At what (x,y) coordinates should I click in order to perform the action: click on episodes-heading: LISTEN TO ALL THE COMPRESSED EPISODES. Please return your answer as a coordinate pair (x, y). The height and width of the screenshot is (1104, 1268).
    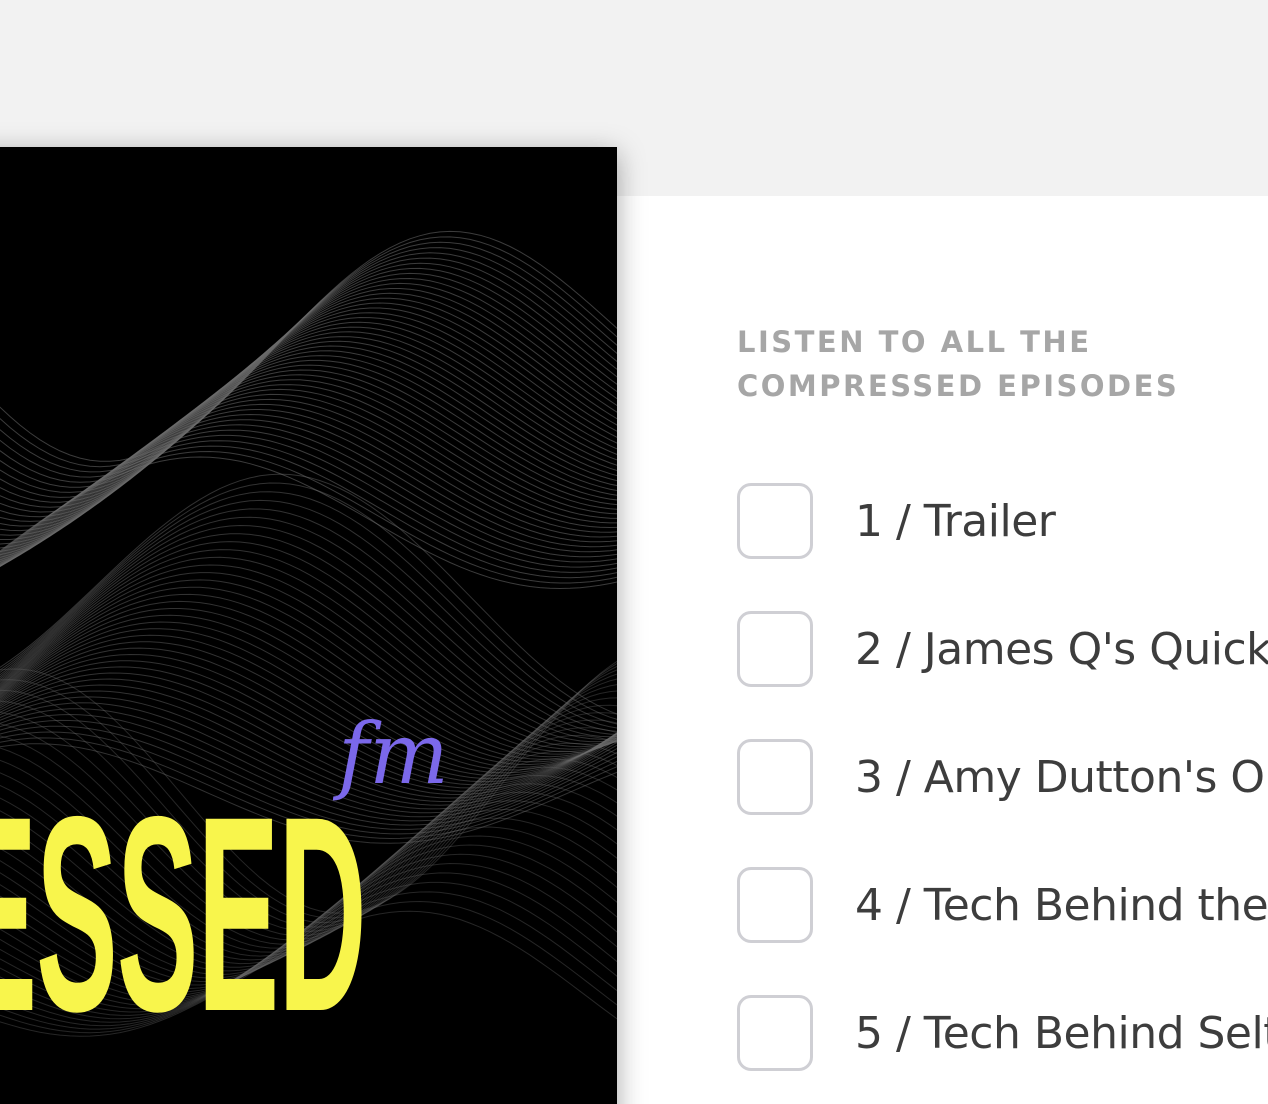
    Looking at the image, I should click on (958, 364).